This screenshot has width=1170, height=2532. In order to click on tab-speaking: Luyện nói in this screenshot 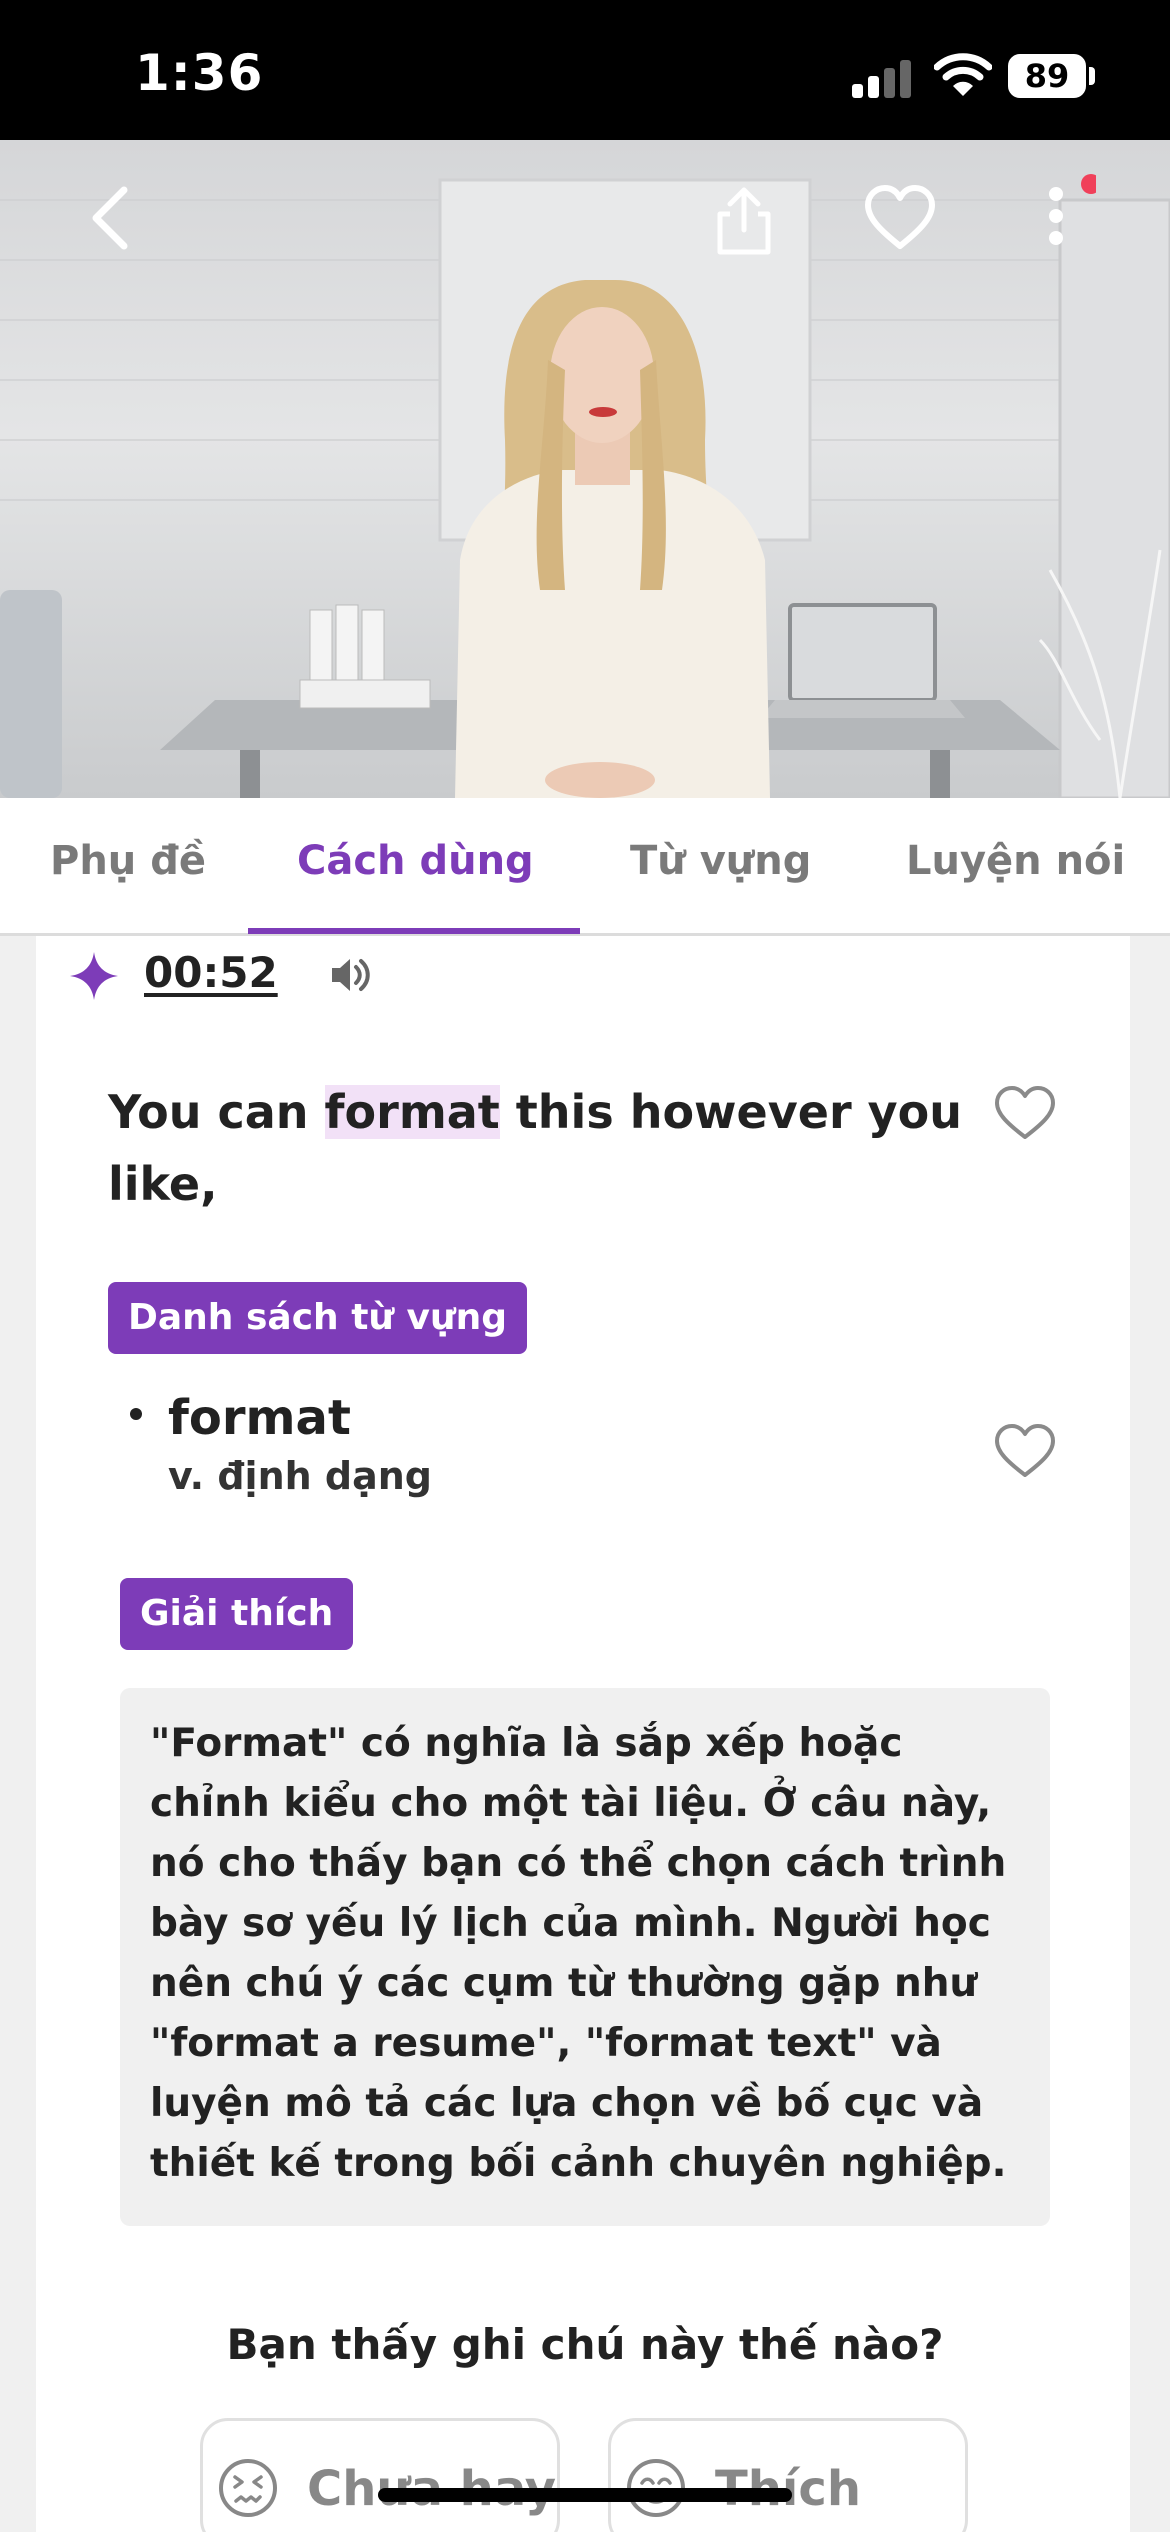, I will do `click(1015, 861)`.